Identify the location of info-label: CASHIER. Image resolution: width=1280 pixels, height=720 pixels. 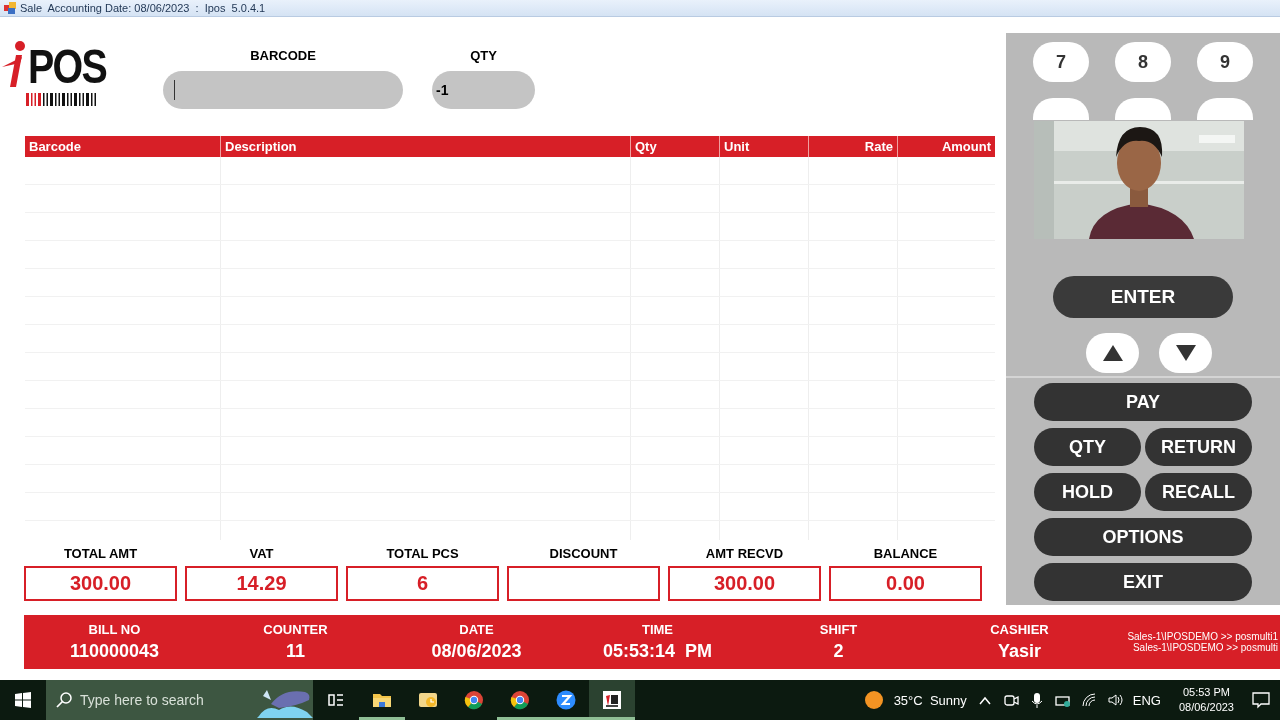
(1019, 629).